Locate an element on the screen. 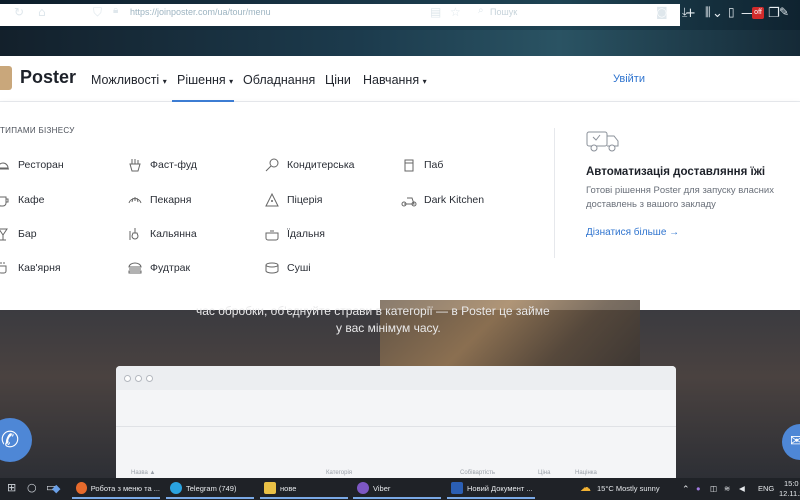  site-logo: Poster is located at coordinates (48, 77).